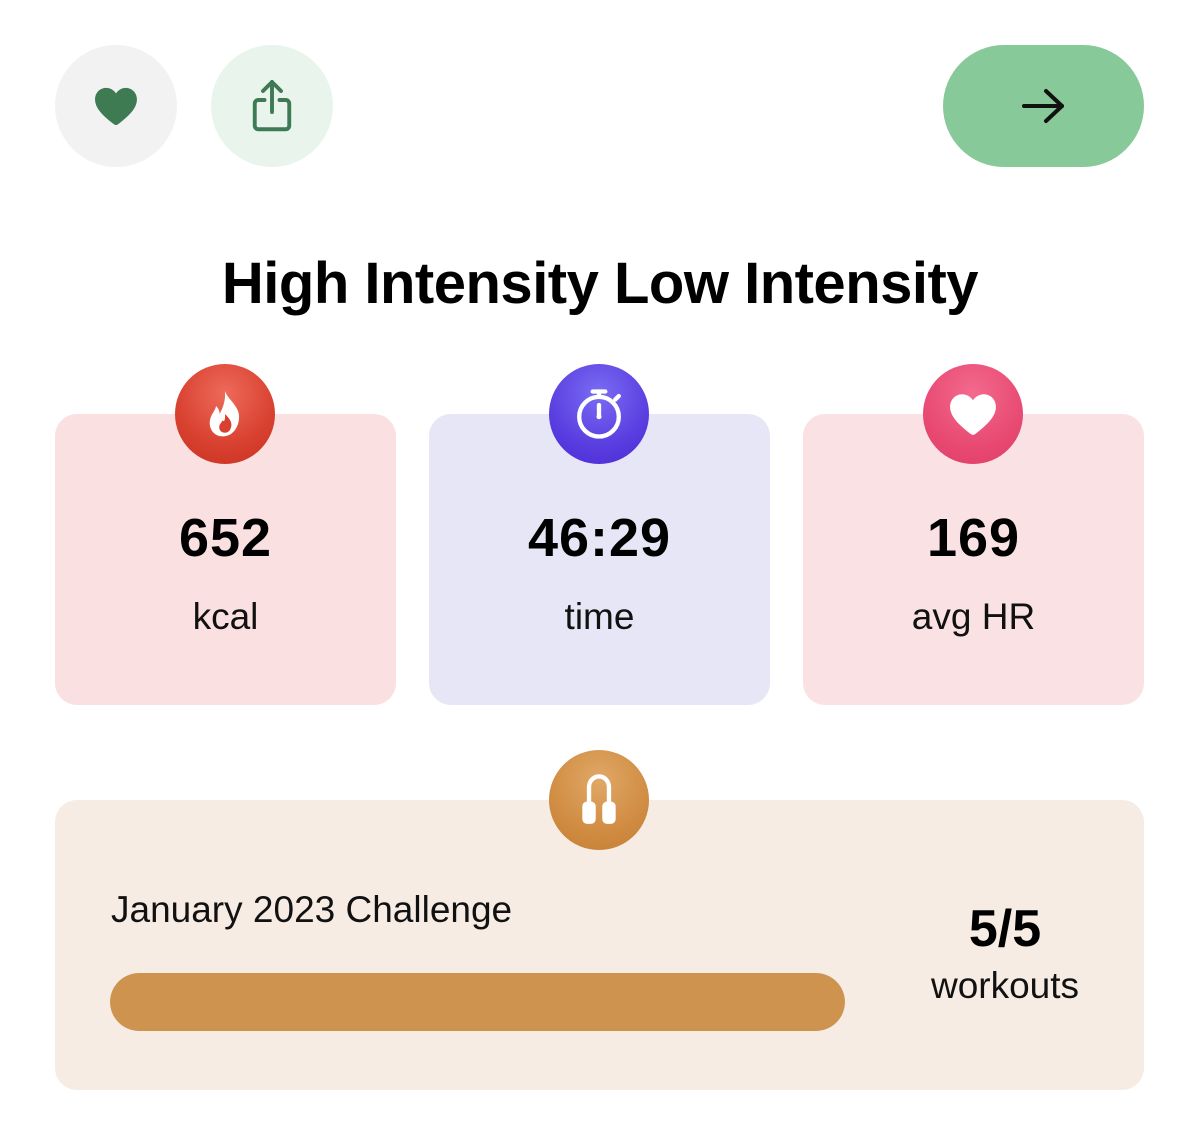 This screenshot has height=1137, width=1200. I want to click on challenge-count-value: 5/5, so click(1005, 929).